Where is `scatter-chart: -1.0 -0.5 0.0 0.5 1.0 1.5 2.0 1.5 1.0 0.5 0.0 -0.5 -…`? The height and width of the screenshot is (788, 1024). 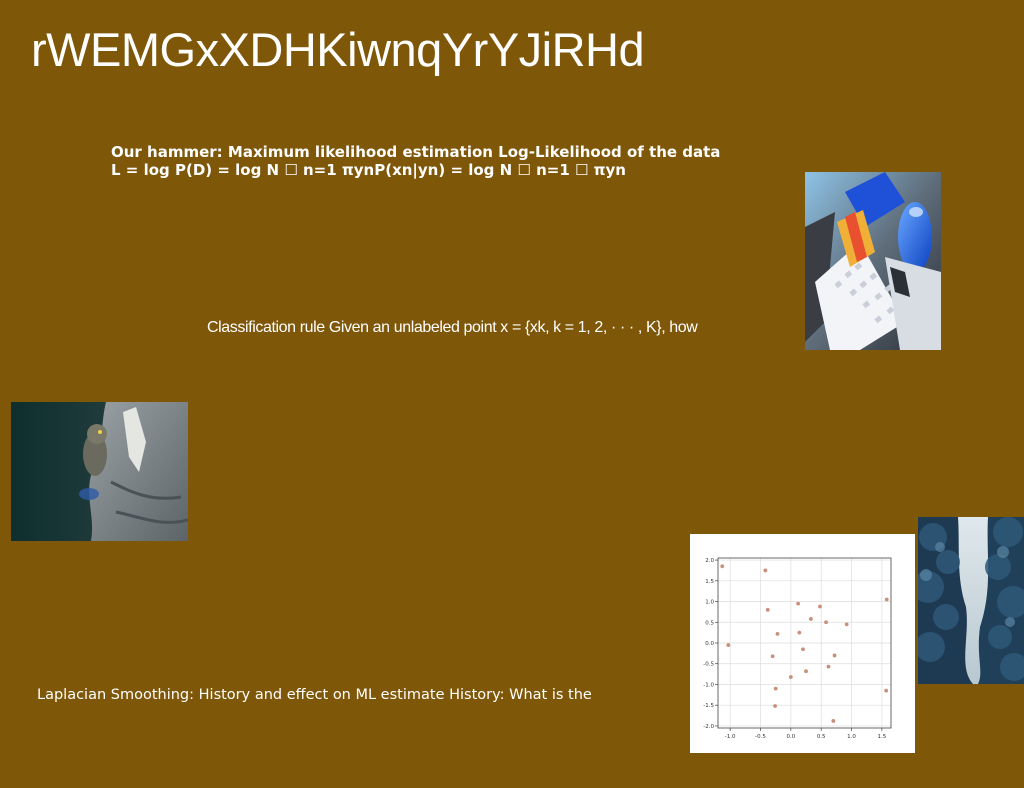 scatter-chart: -1.0 -0.5 0.0 0.5 1.0 1.5 2.0 1.5 1.0 0.5 0.0 -0.5 -… is located at coordinates (802, 643).